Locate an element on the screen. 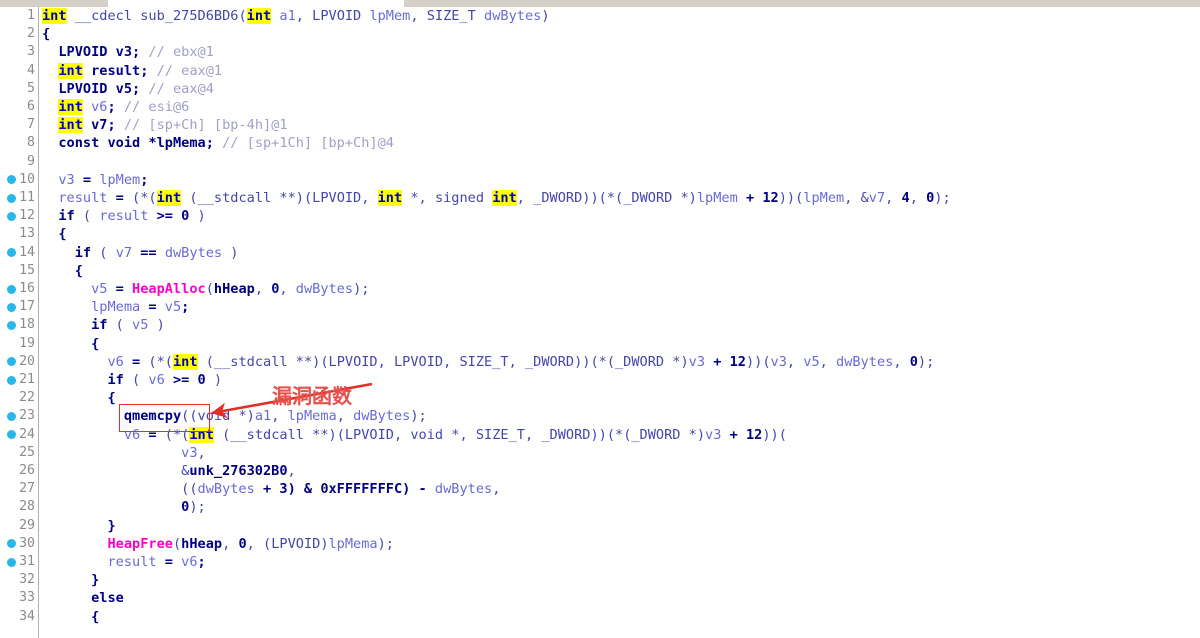  code-line: 6 int v6; // esi@6 is located at coordinates (600, 107).